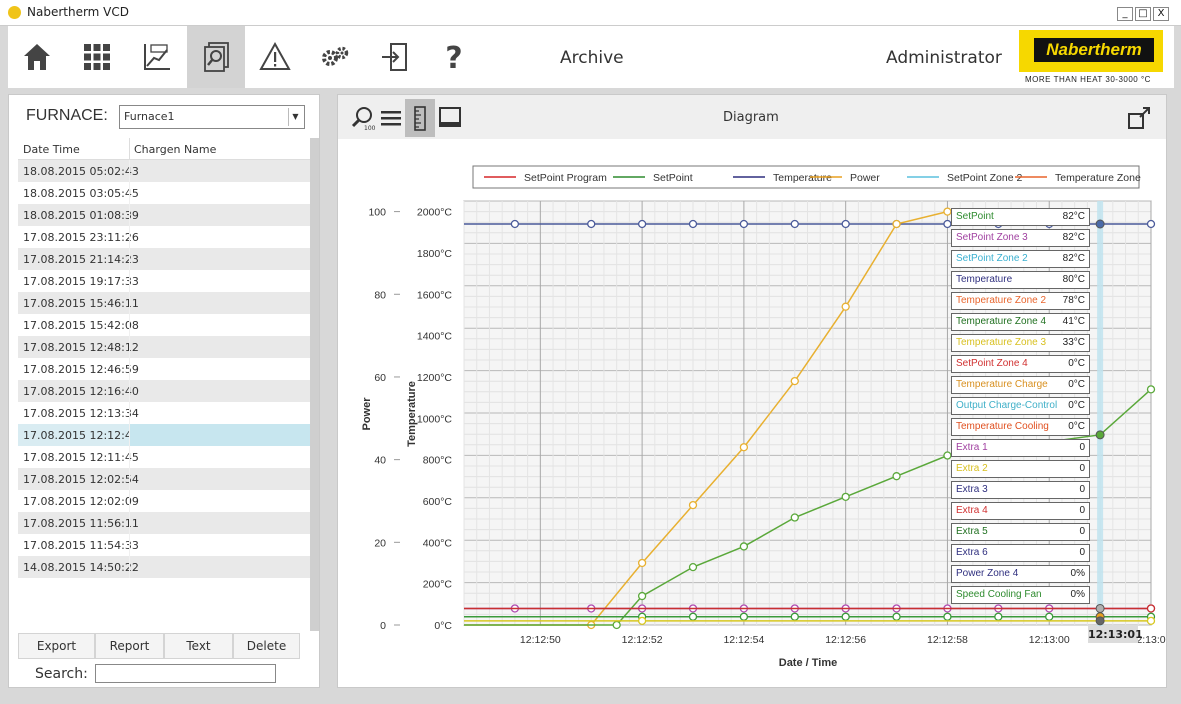 This screenshot has width=1181, height=704. Describe the element at coordinates (1125, 14) in the screenshot. I see `minimize-button: _` at that location.